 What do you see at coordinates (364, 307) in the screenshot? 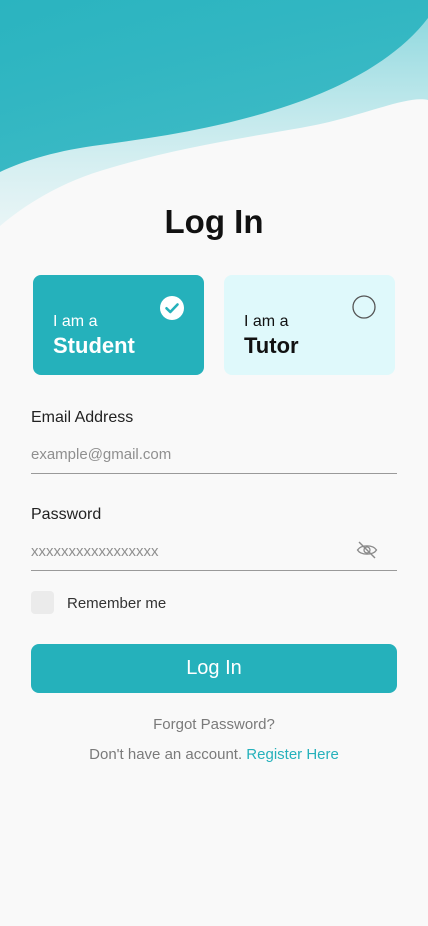
I see `radio-circle-icon` at bounding box center [364, 307].